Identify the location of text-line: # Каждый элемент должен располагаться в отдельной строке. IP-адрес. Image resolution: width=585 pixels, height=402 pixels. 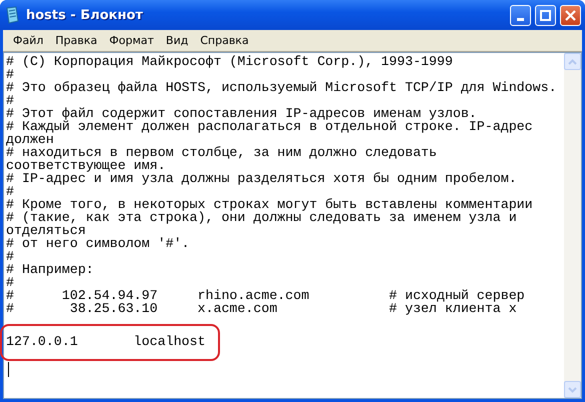
(269, 126).